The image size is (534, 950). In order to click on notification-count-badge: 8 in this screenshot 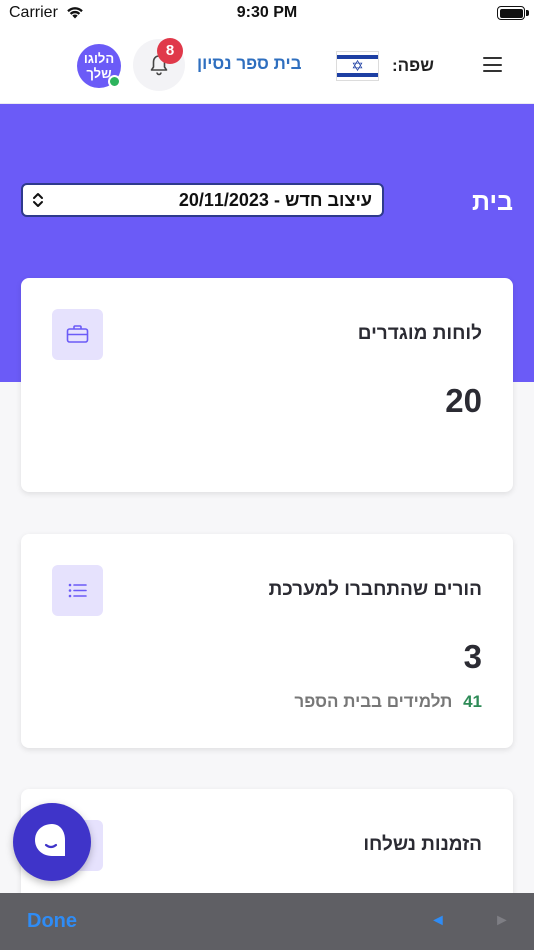, I will do `click(170, 51)`.